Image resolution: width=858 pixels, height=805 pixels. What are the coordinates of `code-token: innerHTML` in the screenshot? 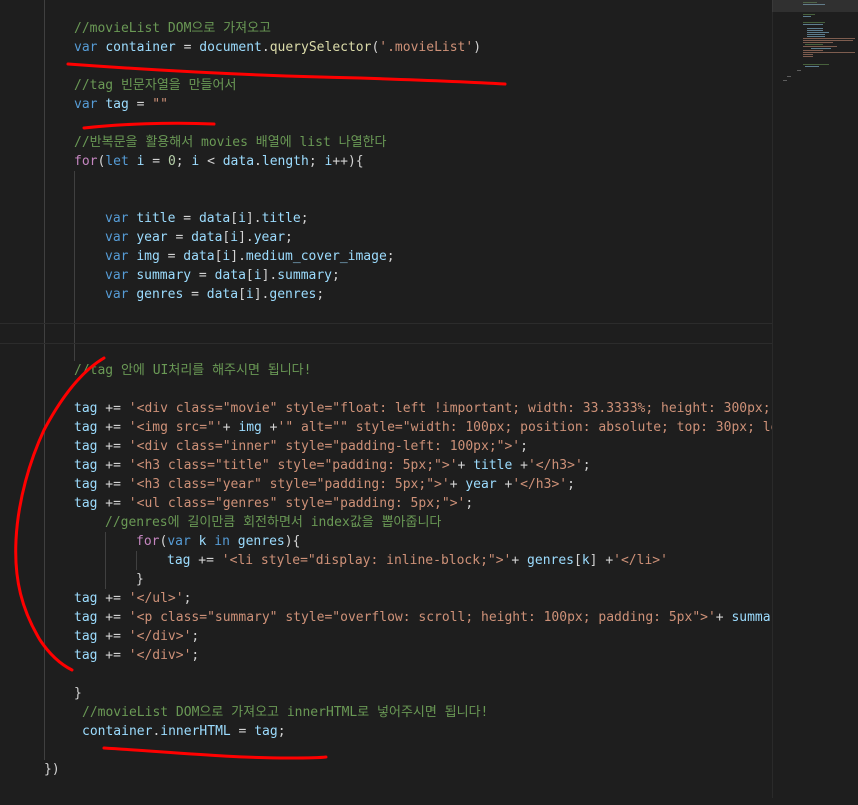 It's located at (195, 731).